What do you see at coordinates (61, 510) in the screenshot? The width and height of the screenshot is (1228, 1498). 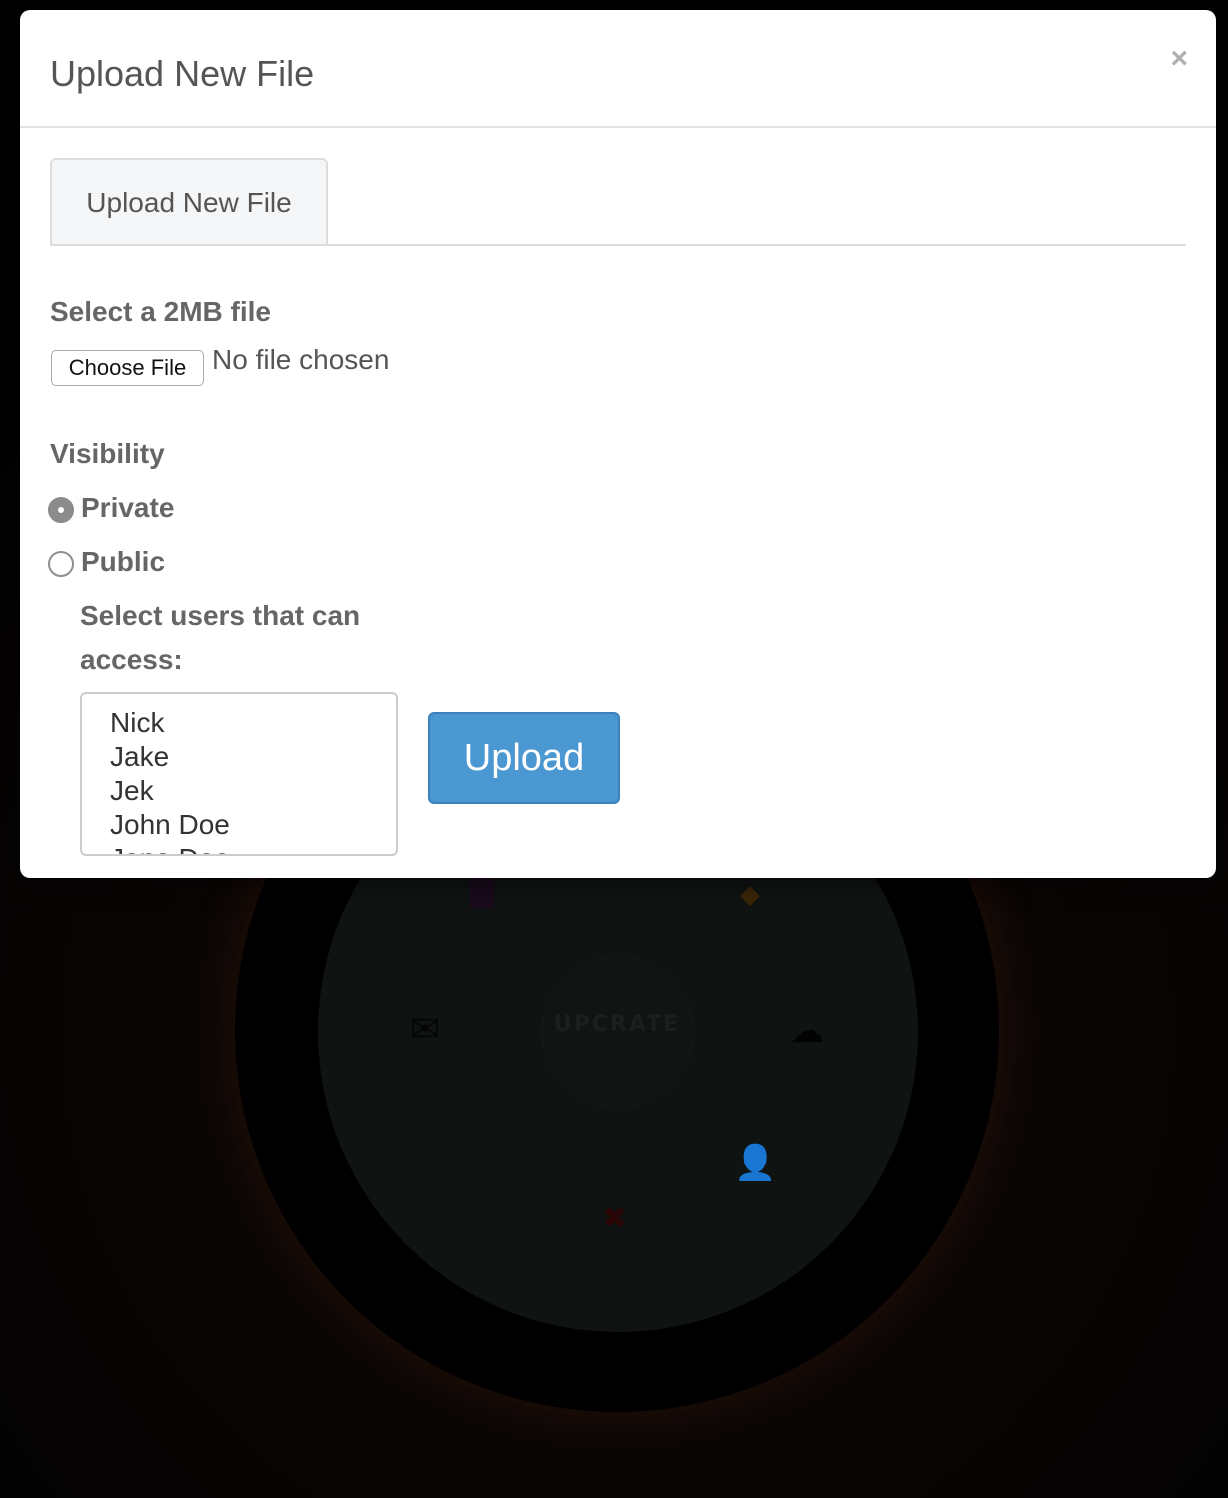 I see `private-radio` at bounding box center [61, 510].